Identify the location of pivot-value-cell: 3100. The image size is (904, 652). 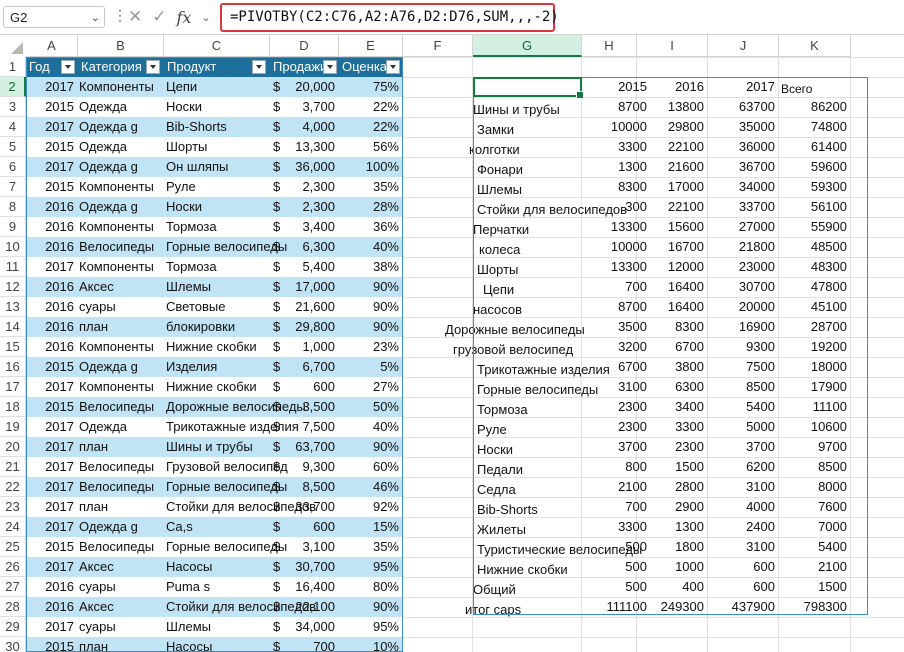
(741, 487).